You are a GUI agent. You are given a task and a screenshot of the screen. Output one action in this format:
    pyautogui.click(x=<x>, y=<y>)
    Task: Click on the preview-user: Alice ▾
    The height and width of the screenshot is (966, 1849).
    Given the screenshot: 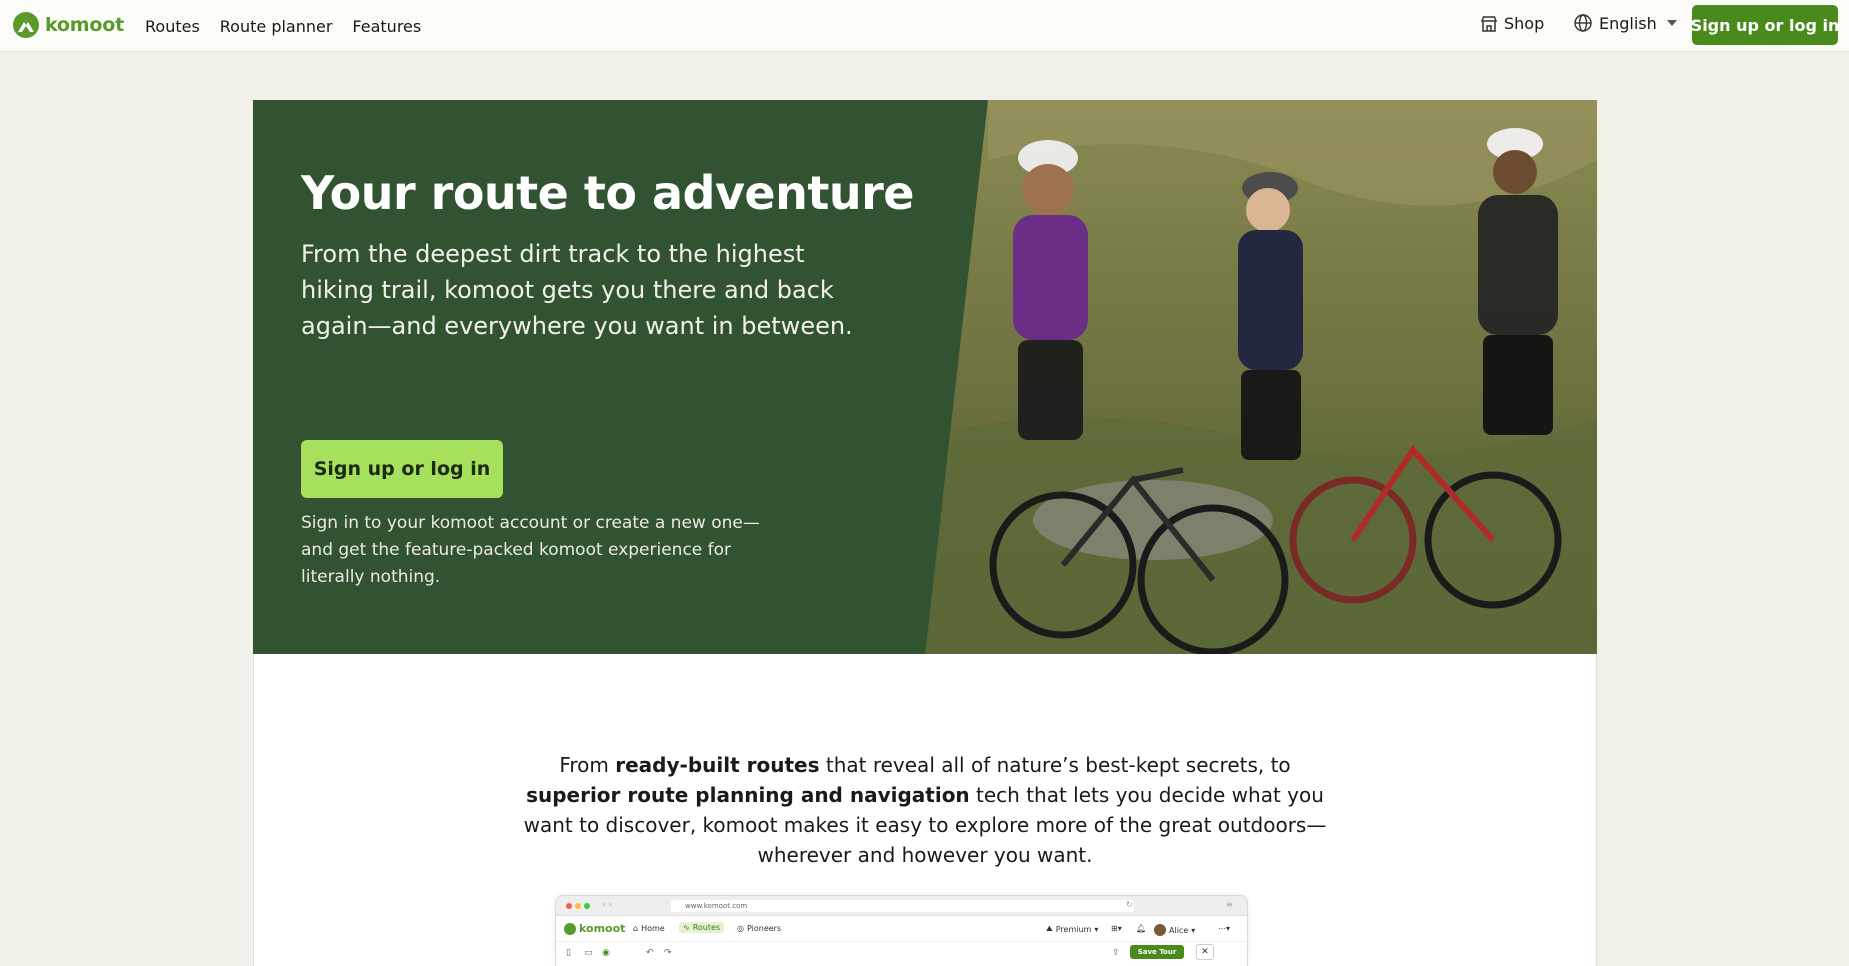 What is the action you would take?
    pyautogui.click(x=1174, y=930)
    